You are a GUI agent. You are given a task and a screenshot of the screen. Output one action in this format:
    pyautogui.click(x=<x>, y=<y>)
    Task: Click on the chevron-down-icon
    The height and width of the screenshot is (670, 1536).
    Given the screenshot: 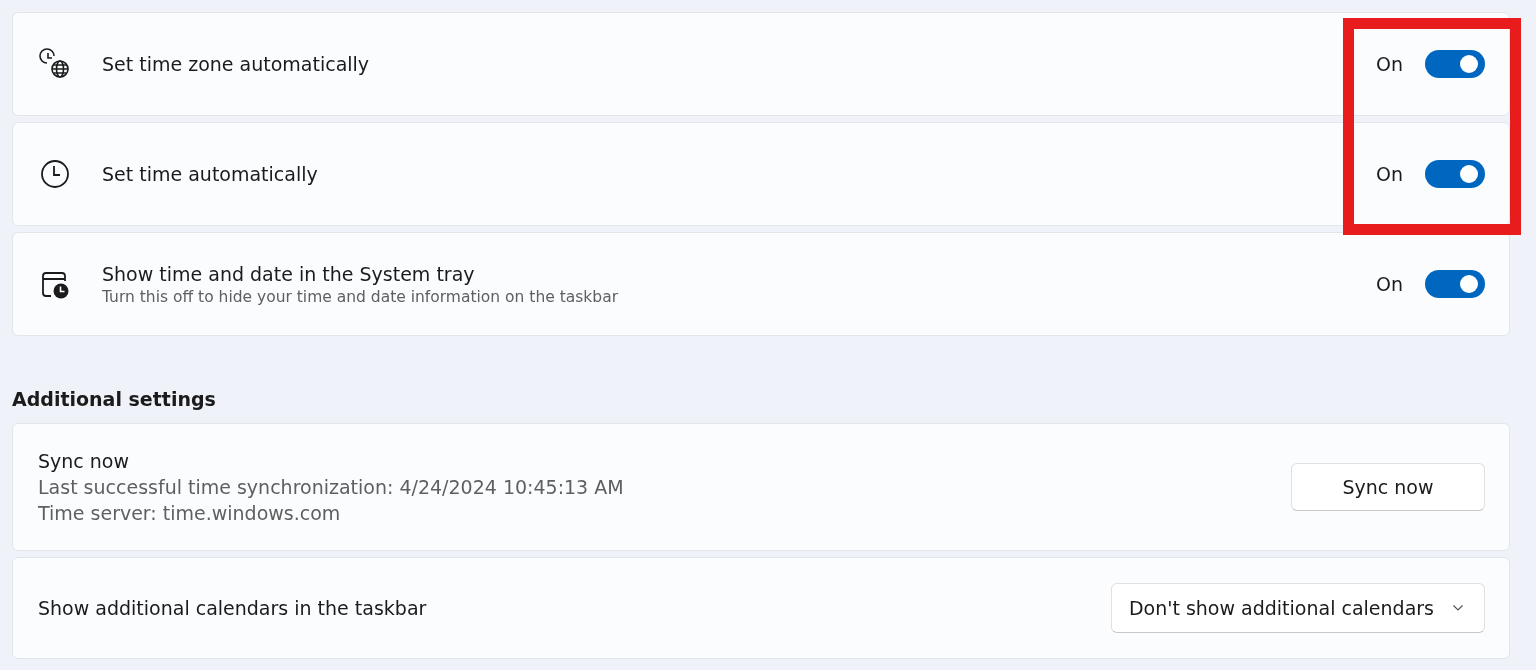 What is the action you would take?
    pyautogui.click(x=1458, y=608)
    